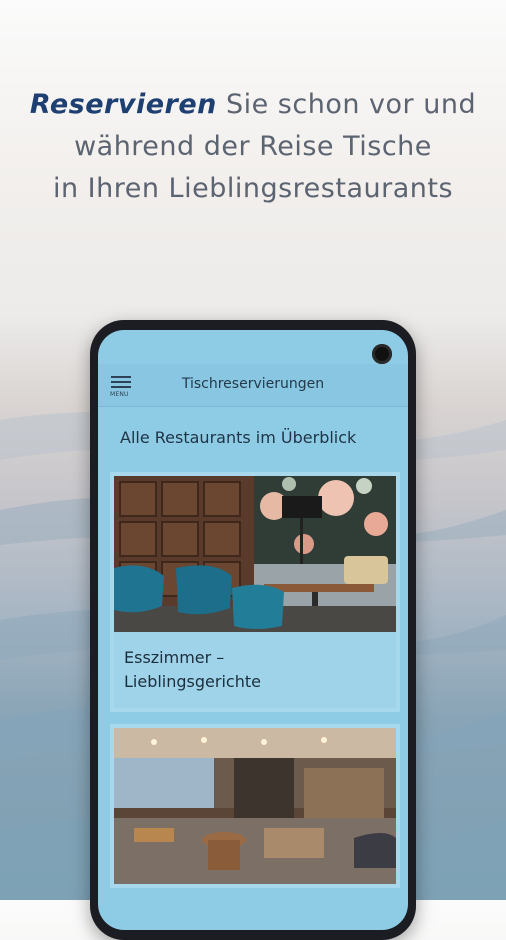 The height and width of the screenshot is (940, 506). Describe the element at coordinates (382, 354) in the screenshot. I see `front-camera` at that location.